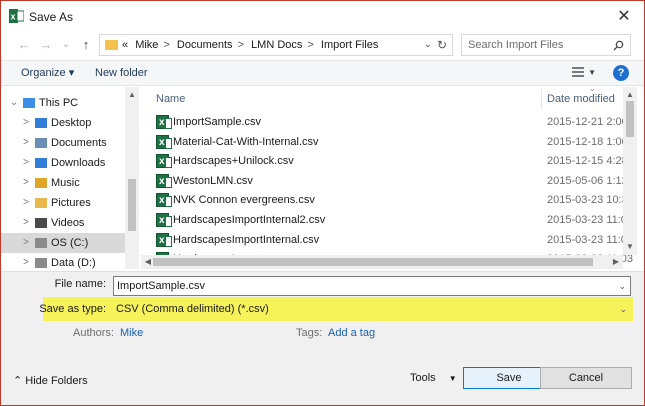  Describe the element at coordinates (618, 45) in the screenshot. I see `search-icon` at that location.